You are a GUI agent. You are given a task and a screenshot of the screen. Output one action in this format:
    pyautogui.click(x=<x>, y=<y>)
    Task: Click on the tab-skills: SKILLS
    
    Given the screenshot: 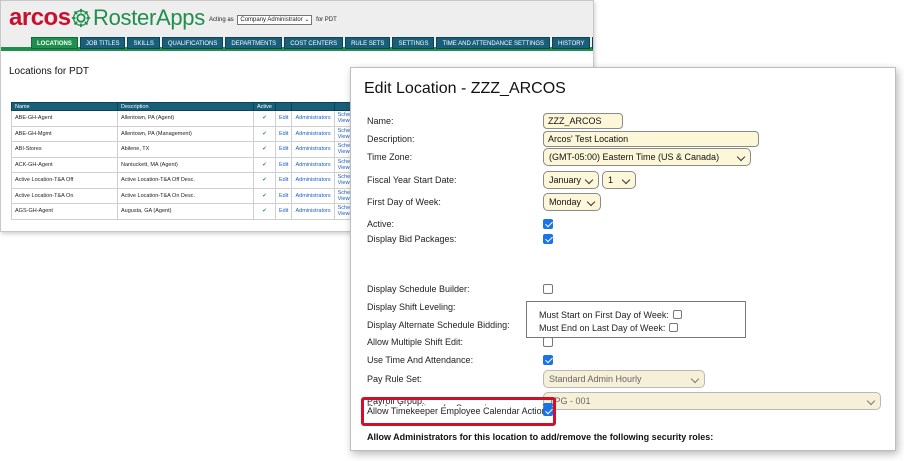 What is the action you would take?
    pyautogui.click(x=143, y=43)
    